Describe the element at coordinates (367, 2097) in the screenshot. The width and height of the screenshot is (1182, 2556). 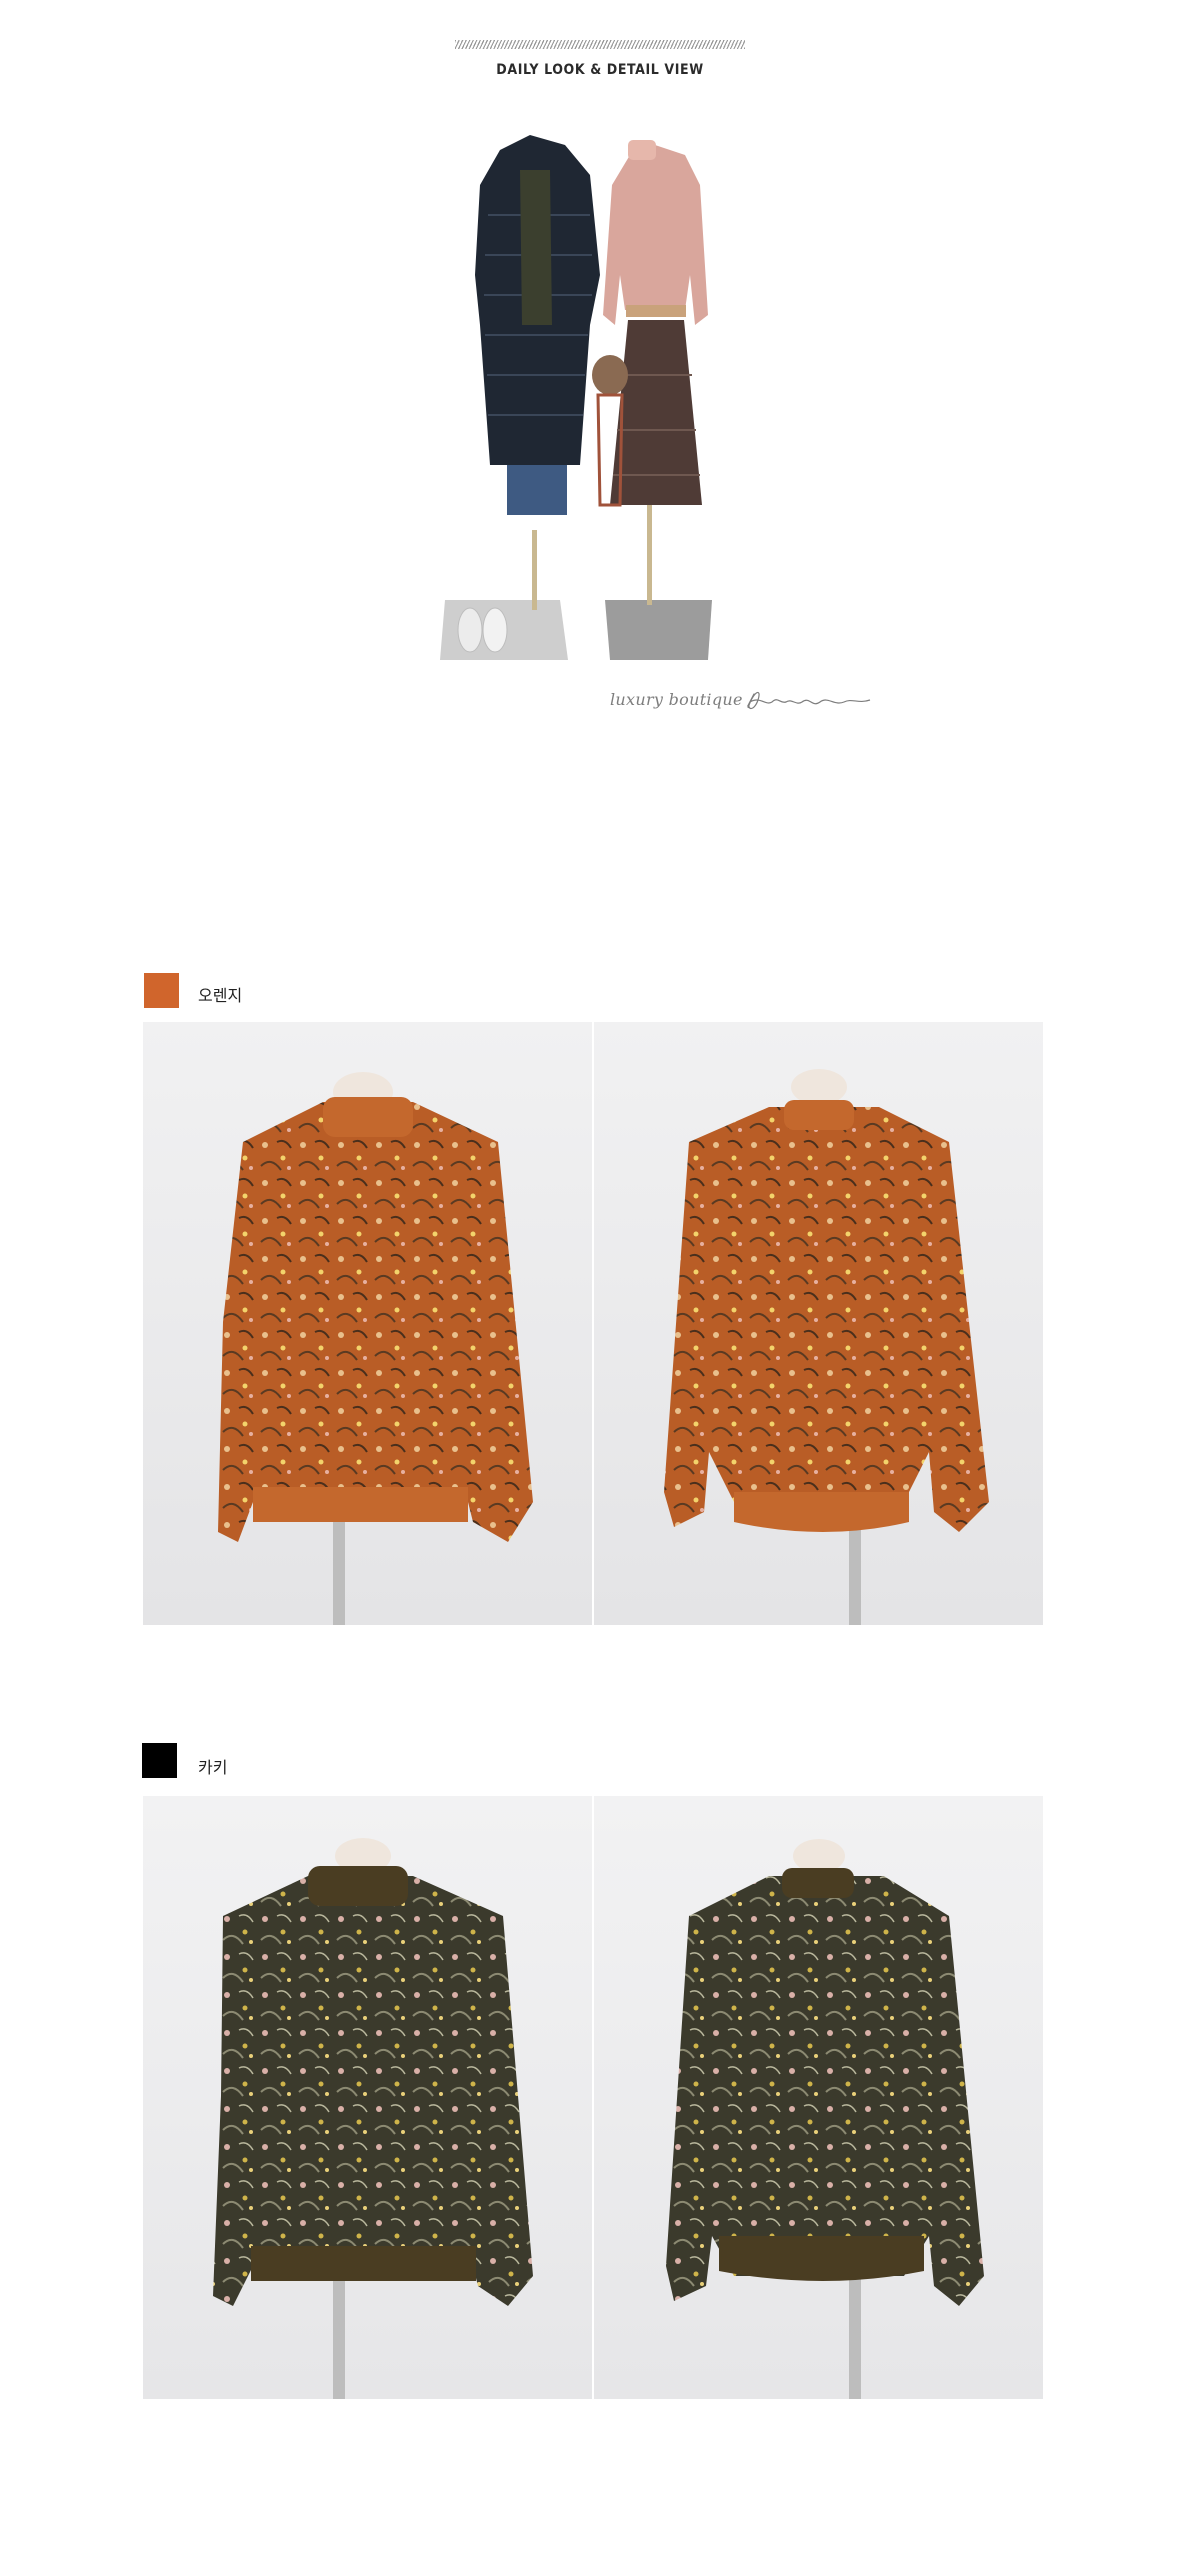
I see `product-photo-khaki-front` at that location.